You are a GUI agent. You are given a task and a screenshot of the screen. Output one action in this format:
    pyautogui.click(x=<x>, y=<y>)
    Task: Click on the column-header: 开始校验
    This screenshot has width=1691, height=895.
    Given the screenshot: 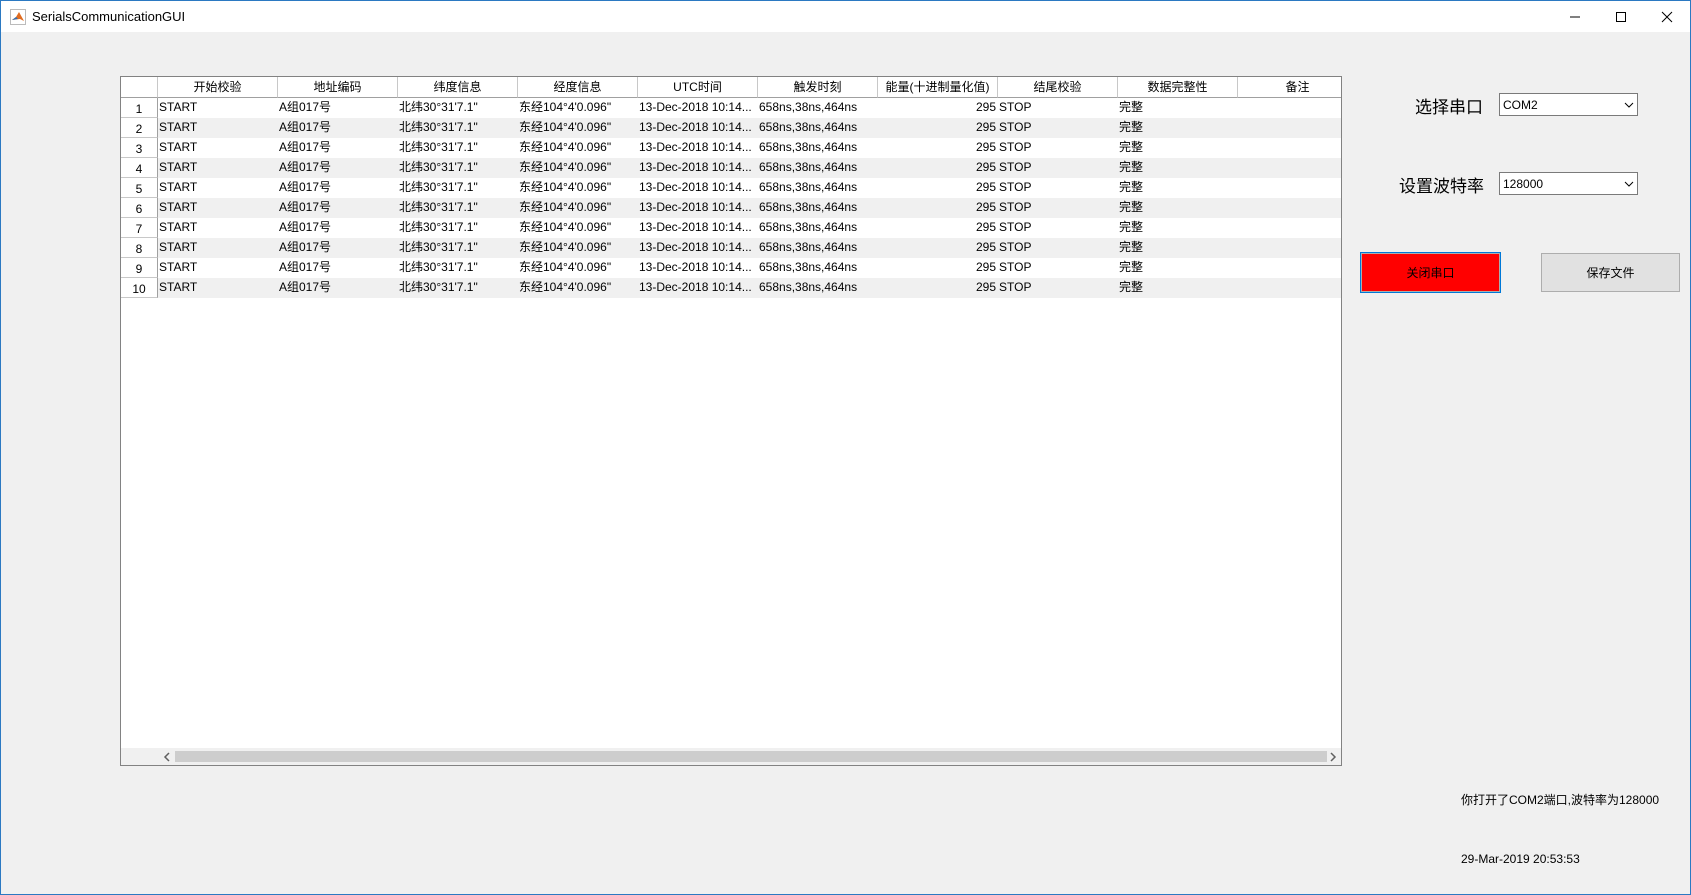 What is the action you would take?
    pyautogui.click(x=218, y=87)
    